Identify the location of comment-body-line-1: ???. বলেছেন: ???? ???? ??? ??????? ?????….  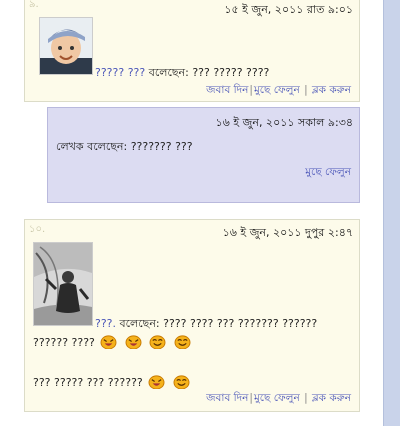
(206, 324).